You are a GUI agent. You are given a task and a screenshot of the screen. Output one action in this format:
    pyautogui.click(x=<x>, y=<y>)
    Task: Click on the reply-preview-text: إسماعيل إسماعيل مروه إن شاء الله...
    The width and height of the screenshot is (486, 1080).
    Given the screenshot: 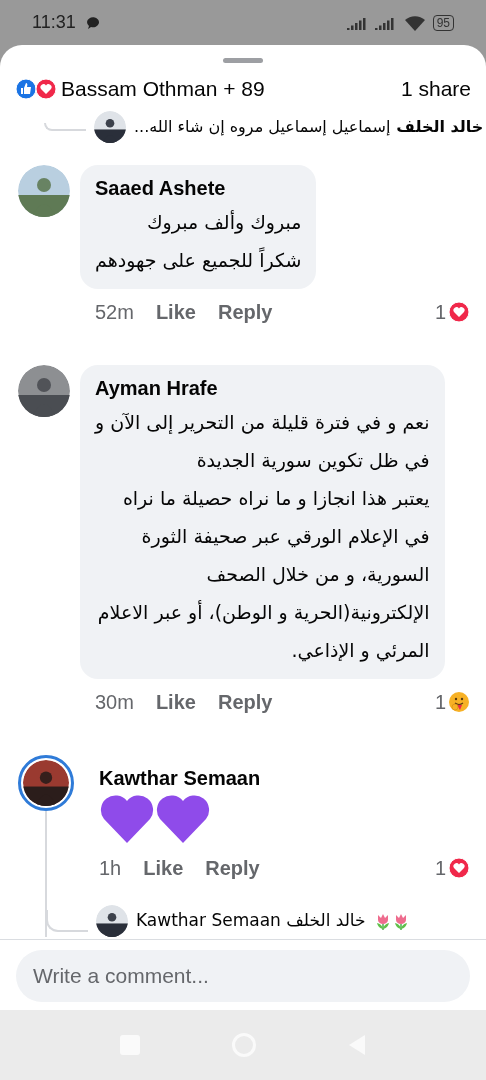 What is the action you would take?
    pyautogui.click(x=262, y=126)
    